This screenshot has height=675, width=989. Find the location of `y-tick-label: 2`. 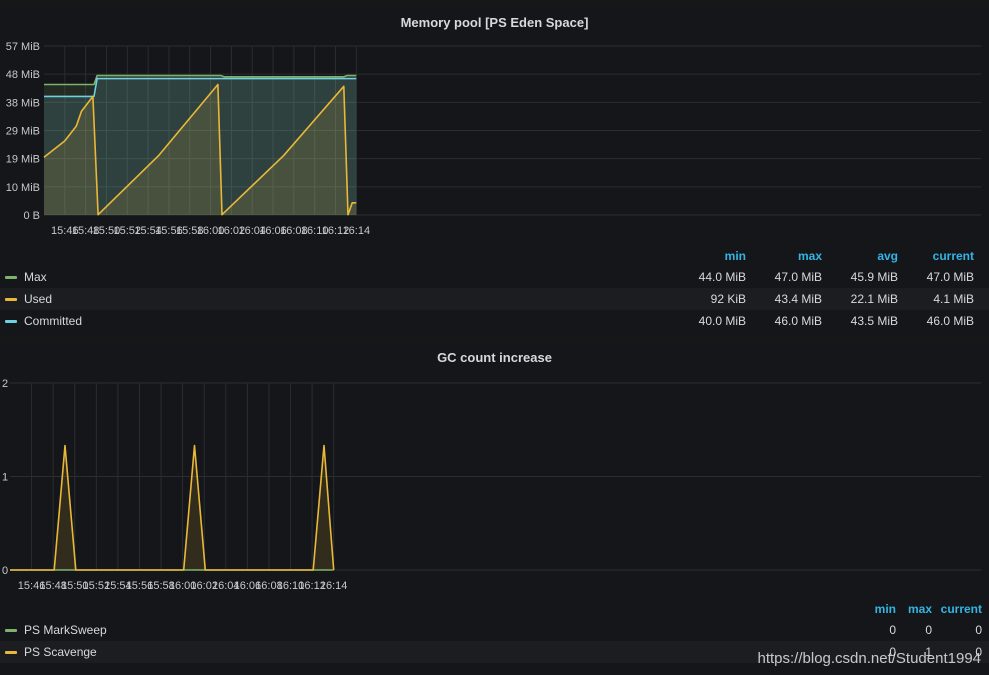

y-tick-label: 2 is located at coordinates (5, 384).